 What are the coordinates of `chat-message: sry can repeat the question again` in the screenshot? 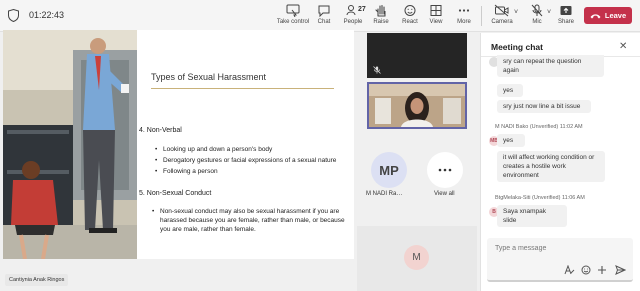 It's located at (550, 66).